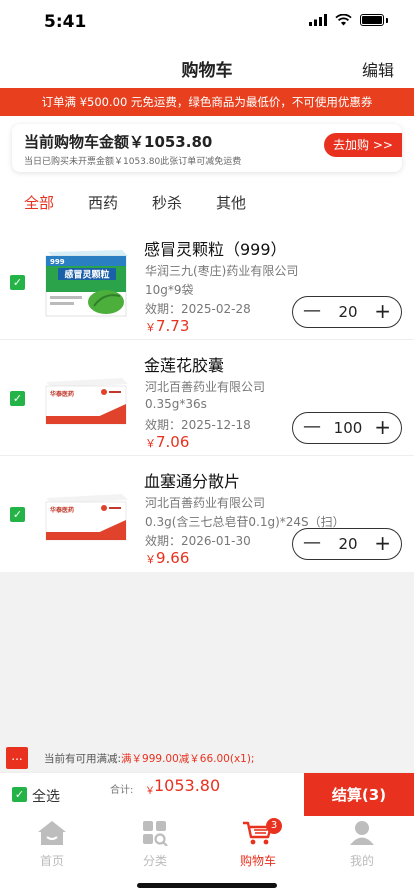 The height and width of the screenshot is (896, 414). I want to click on nav-bar: 购物车 编辑, so click(207, 67).